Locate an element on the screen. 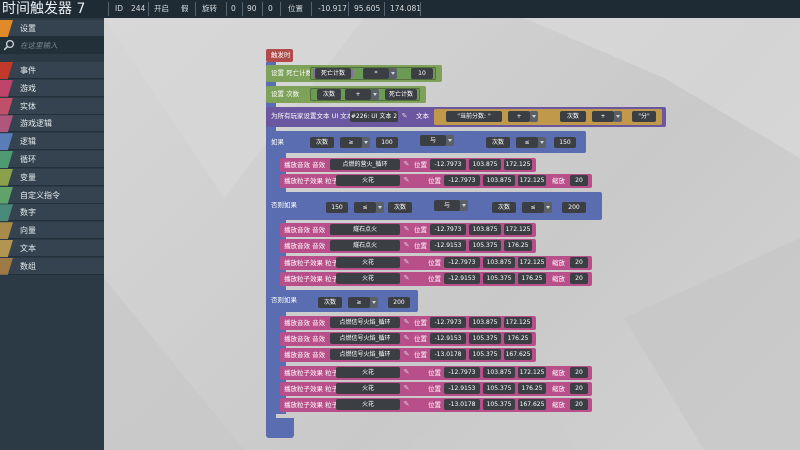 The image size is (800, 450). category-settings: 设置 is located at coordinates (52, 28).